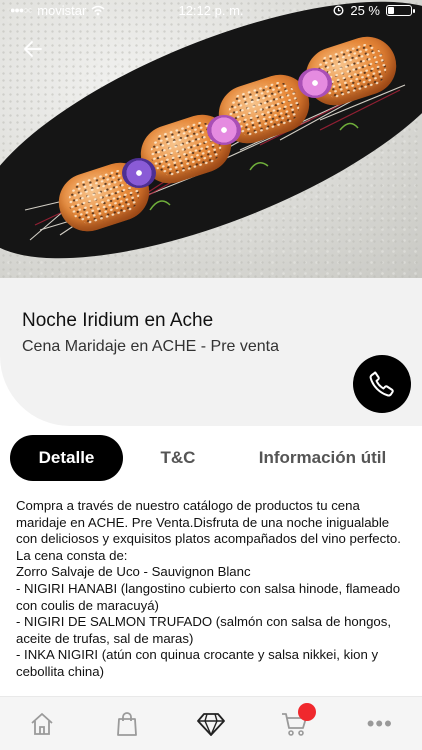  Describe the element at coordinates (118, 320) in the screenshot. I see `product-title: Noche Iridium en Ache` at that location.